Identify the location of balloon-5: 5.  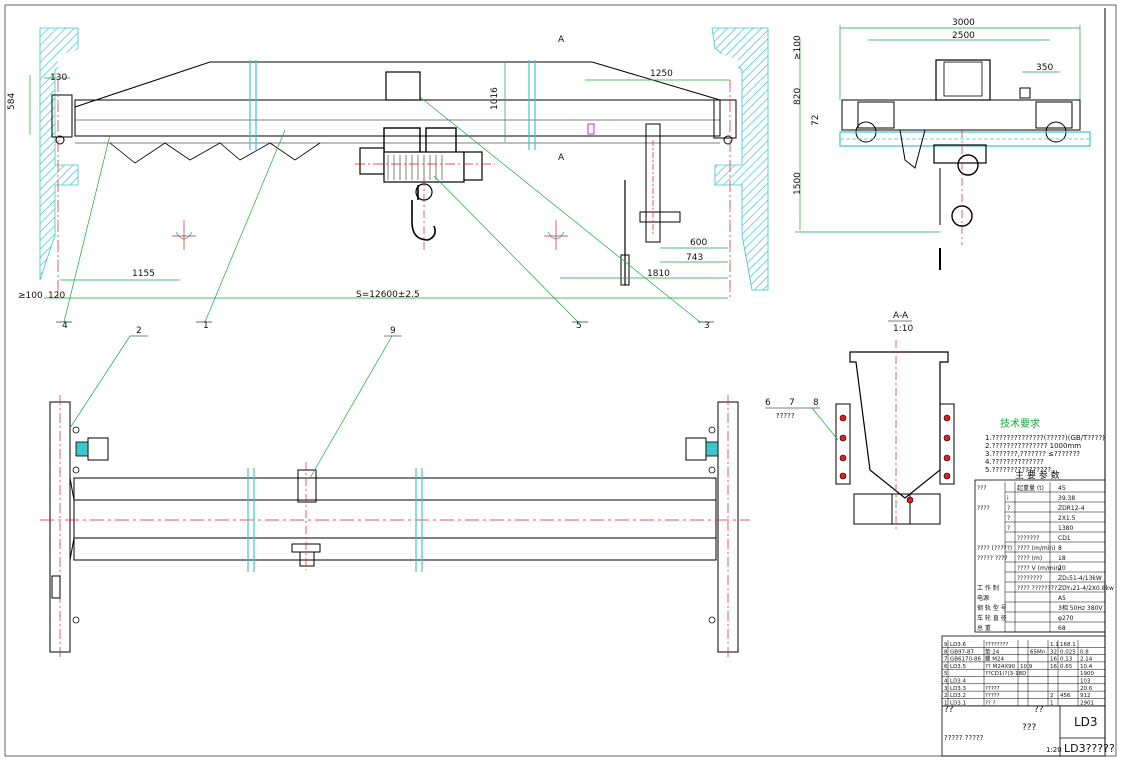
(580, 326).